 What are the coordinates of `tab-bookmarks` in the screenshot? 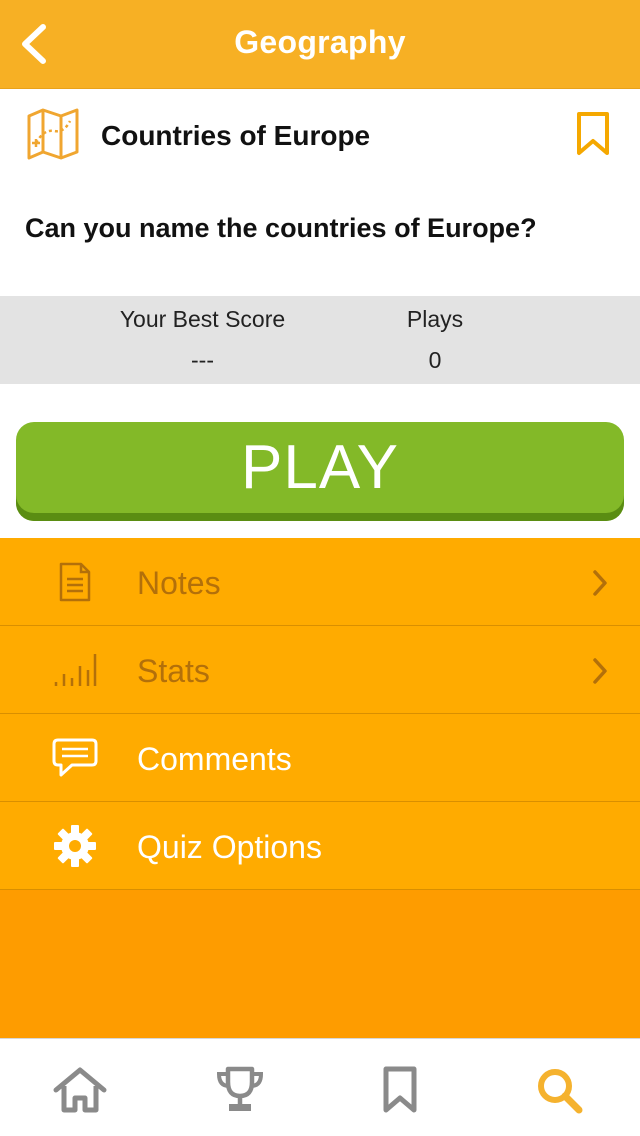 It's located at (400, 1090).